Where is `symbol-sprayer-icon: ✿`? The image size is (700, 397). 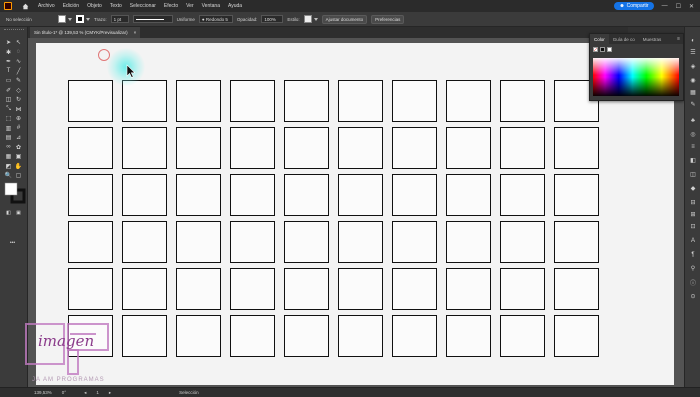 symbol-sprayer-icon: ✿ is located at coordinates (18, 147).